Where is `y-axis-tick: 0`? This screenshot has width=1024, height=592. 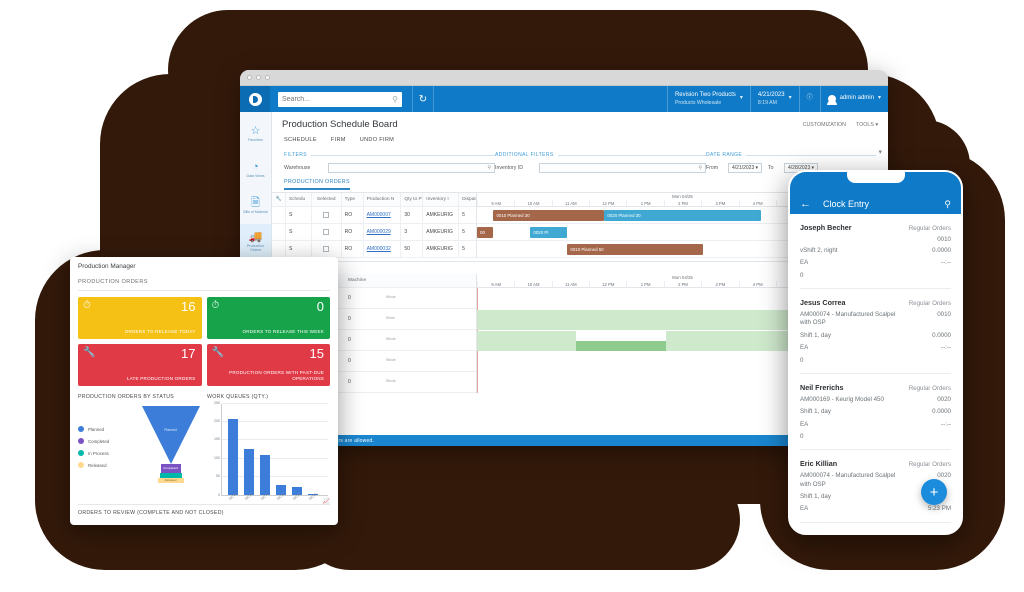
y-axis-tick: 0 is located at coordinates (219, 494).